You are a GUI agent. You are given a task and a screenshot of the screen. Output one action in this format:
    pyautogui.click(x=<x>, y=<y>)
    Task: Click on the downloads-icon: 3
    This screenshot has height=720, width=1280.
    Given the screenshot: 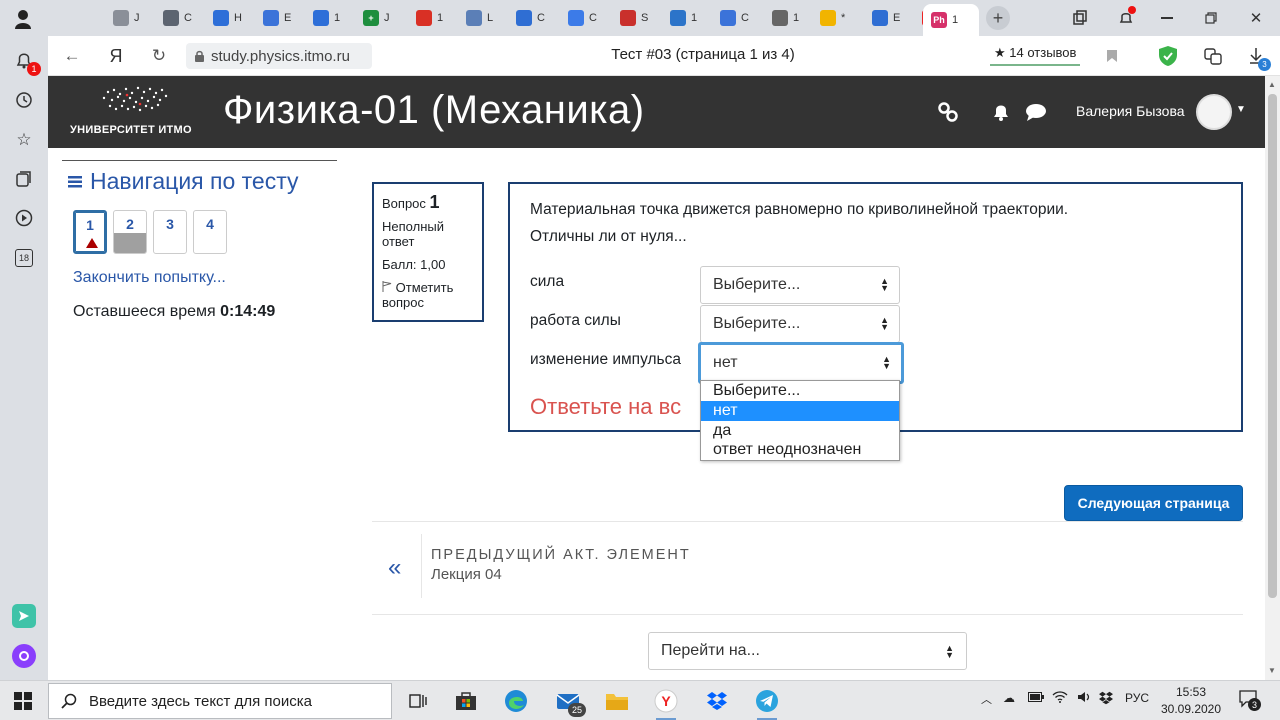 What is the action you would take?
    pyautogui.click(x=1257, y=57)
    